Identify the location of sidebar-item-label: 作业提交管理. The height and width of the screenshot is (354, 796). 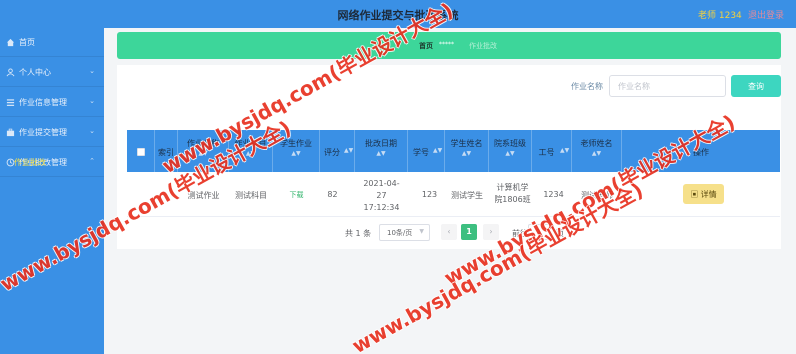
(43, 132).